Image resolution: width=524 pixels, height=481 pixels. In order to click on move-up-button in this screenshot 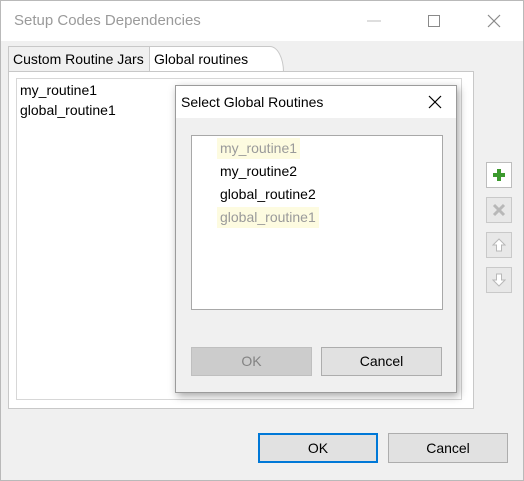, I will do `click(499, 245)`.